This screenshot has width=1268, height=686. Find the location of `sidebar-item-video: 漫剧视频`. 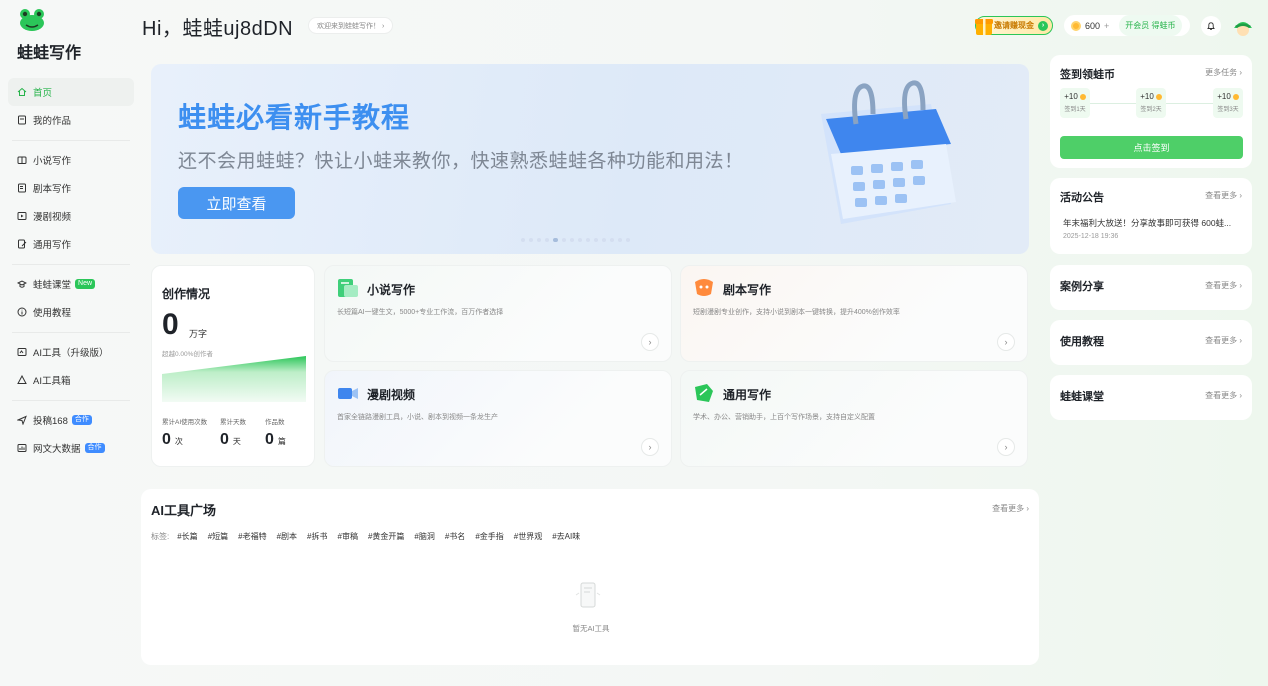

sidebar-item-video: 漫剧视频 is located at coordinates (71, 216).